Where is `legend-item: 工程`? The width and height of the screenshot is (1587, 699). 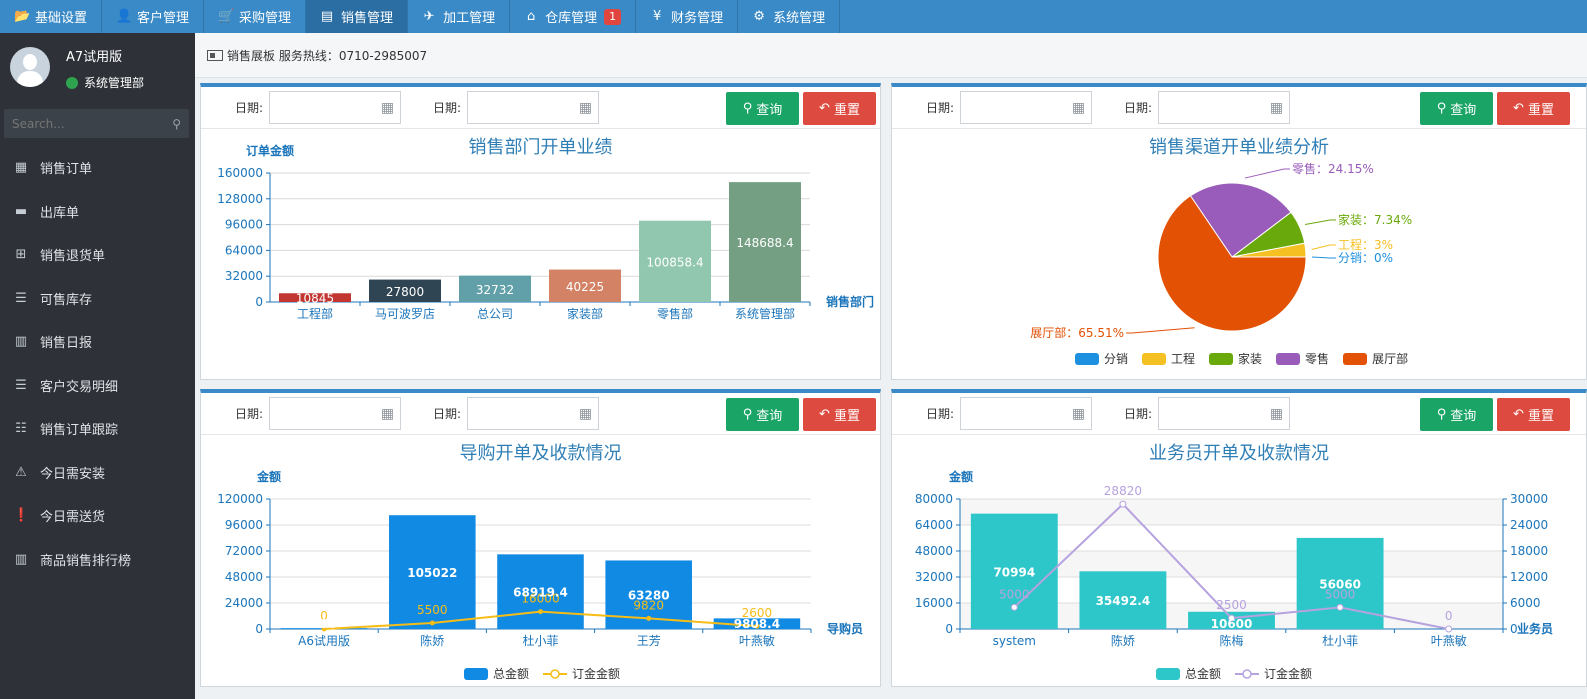 legend-item: 工程 is located at coordinates (1168, 358).